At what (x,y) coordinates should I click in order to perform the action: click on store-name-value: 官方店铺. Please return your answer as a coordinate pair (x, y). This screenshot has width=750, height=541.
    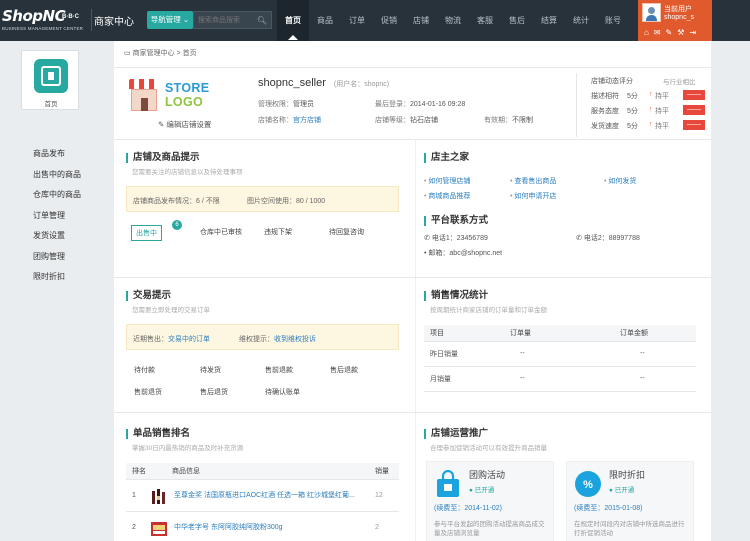
    Looking at the image, I should click on (307, 120).